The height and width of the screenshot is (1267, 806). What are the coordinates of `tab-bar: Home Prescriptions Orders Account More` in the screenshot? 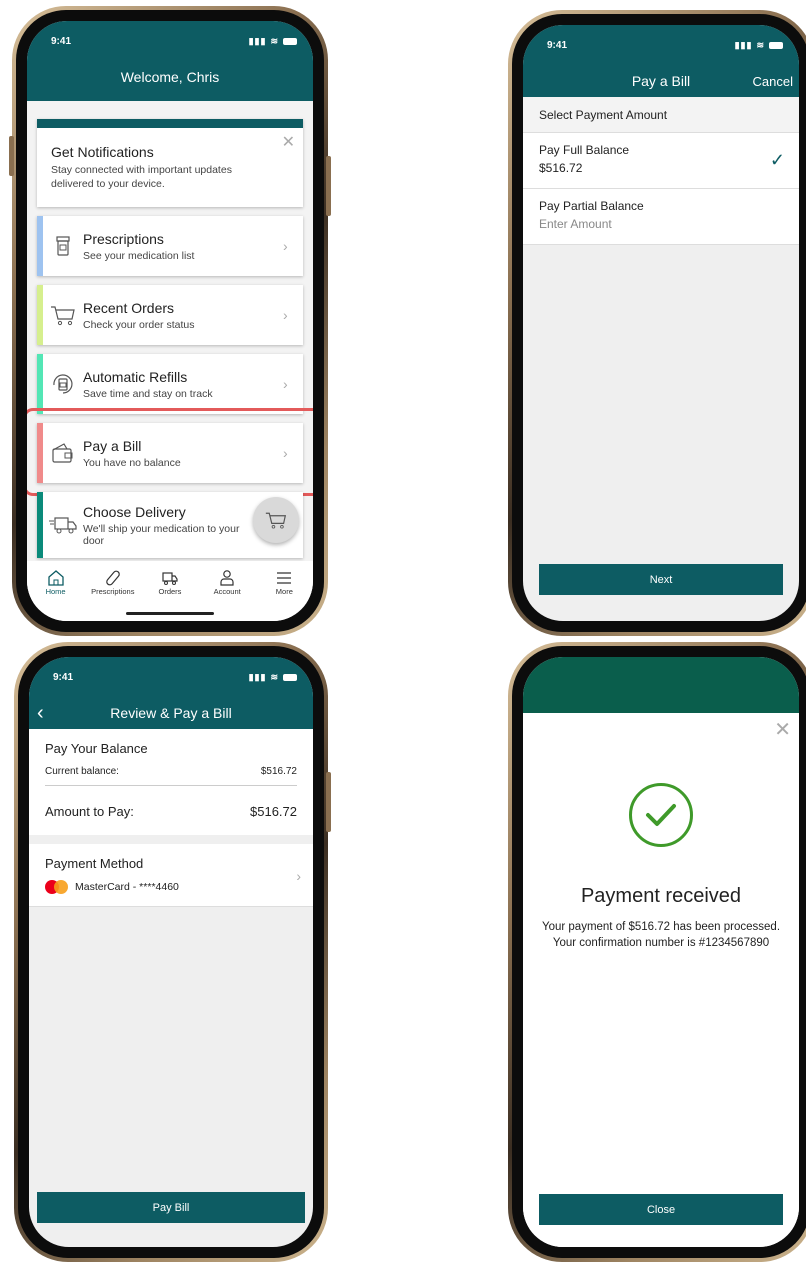 It's located at (170, 591).